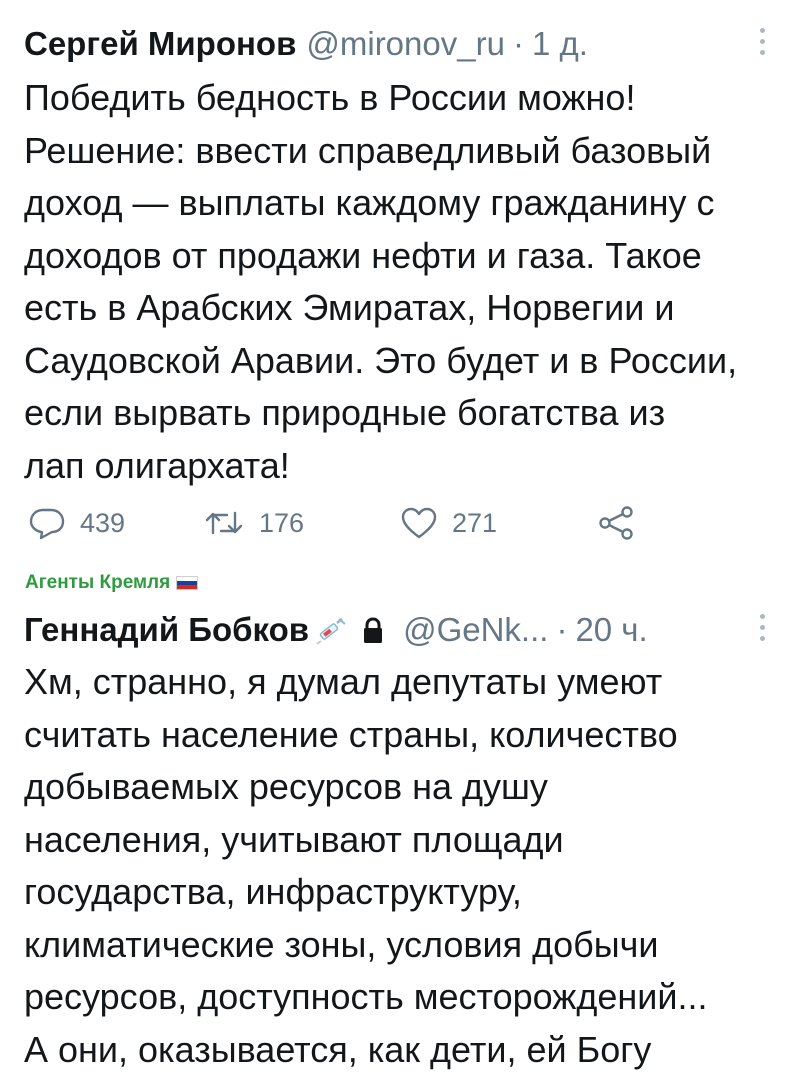 This screenshot has width=803, height=1080. What do you see at coordinates (381, 360) in the screenshot?
I see `tweet-text-line: Саудовской Аравии. Это будет и в России,` at bounding box center [381, 360].